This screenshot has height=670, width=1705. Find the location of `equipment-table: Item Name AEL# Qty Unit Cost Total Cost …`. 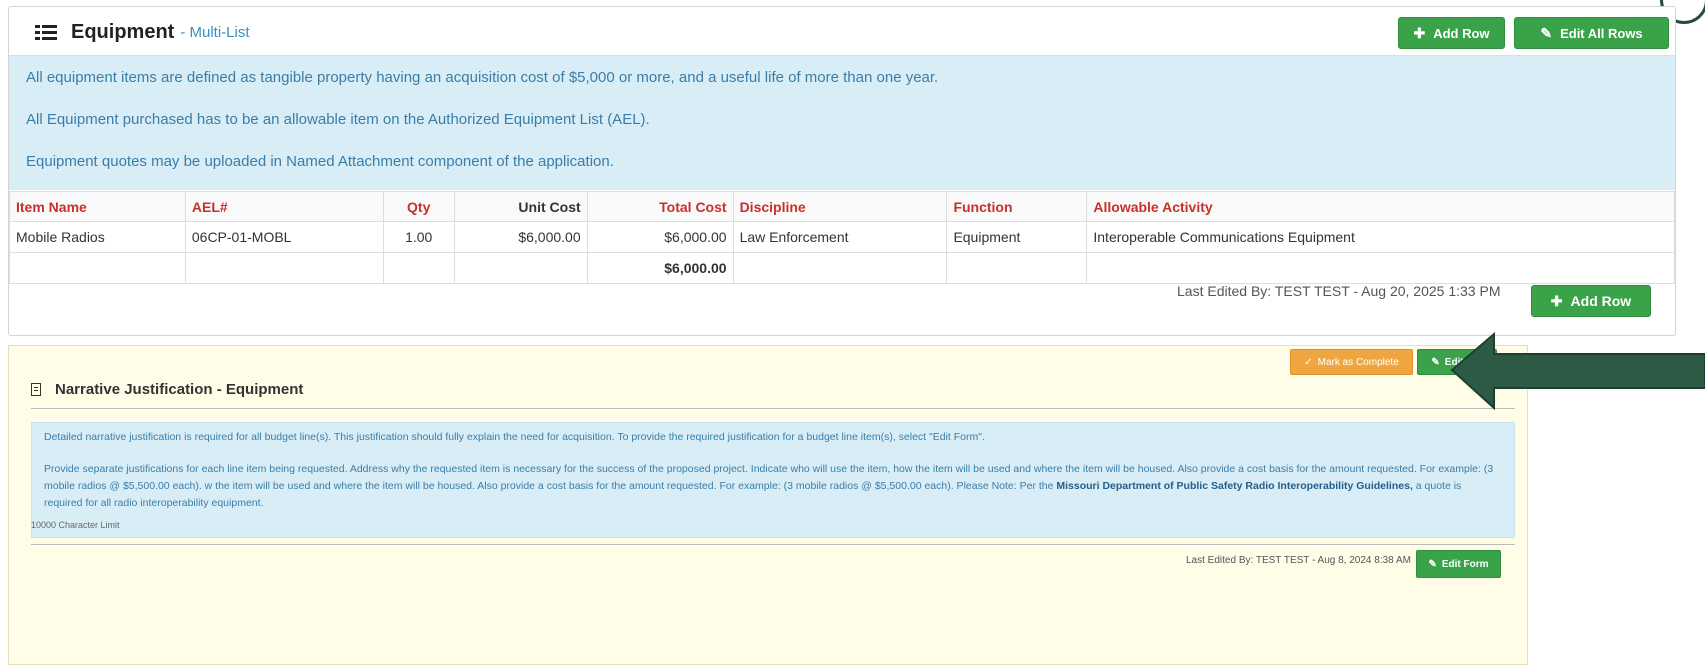

equipment-table: Item Name AEL# Qty Unit Cost Total Cost … is located at coordinates (842, 237).